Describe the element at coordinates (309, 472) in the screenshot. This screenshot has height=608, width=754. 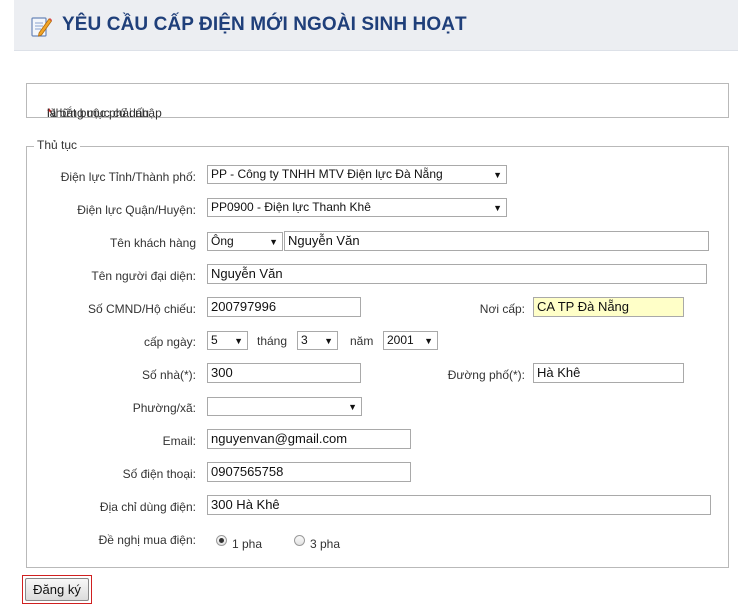
I see `phone-input: 0907565758` at that location.